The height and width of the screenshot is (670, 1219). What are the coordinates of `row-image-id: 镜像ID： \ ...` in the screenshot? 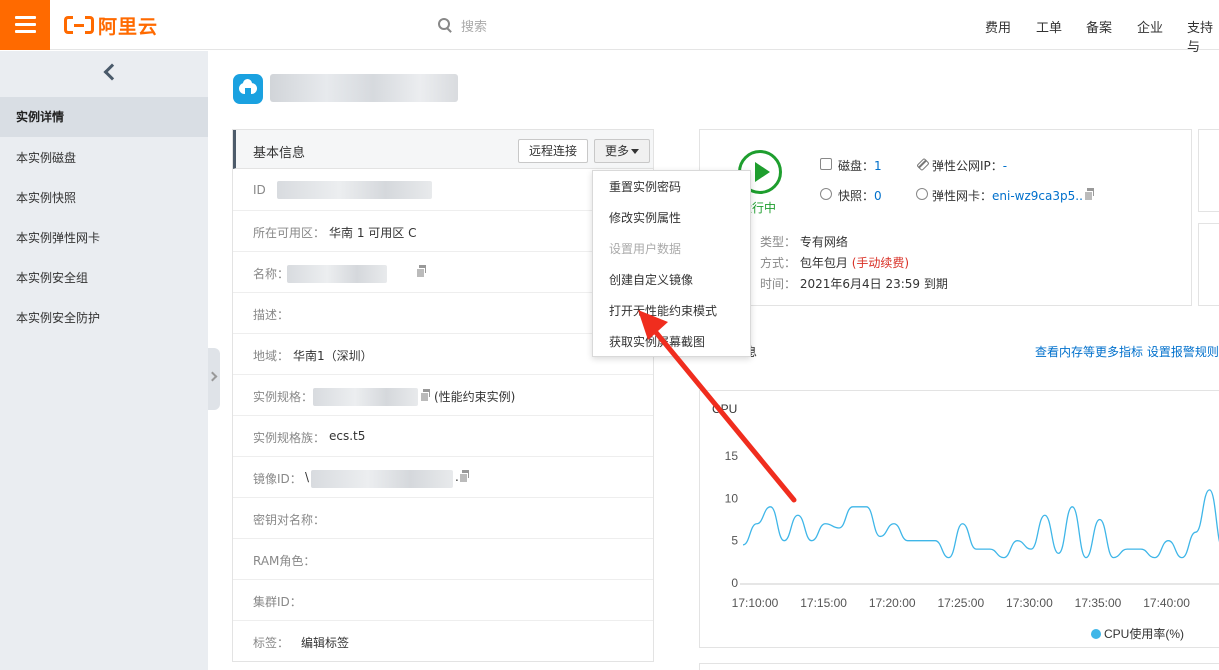 It's located at (443, 477).